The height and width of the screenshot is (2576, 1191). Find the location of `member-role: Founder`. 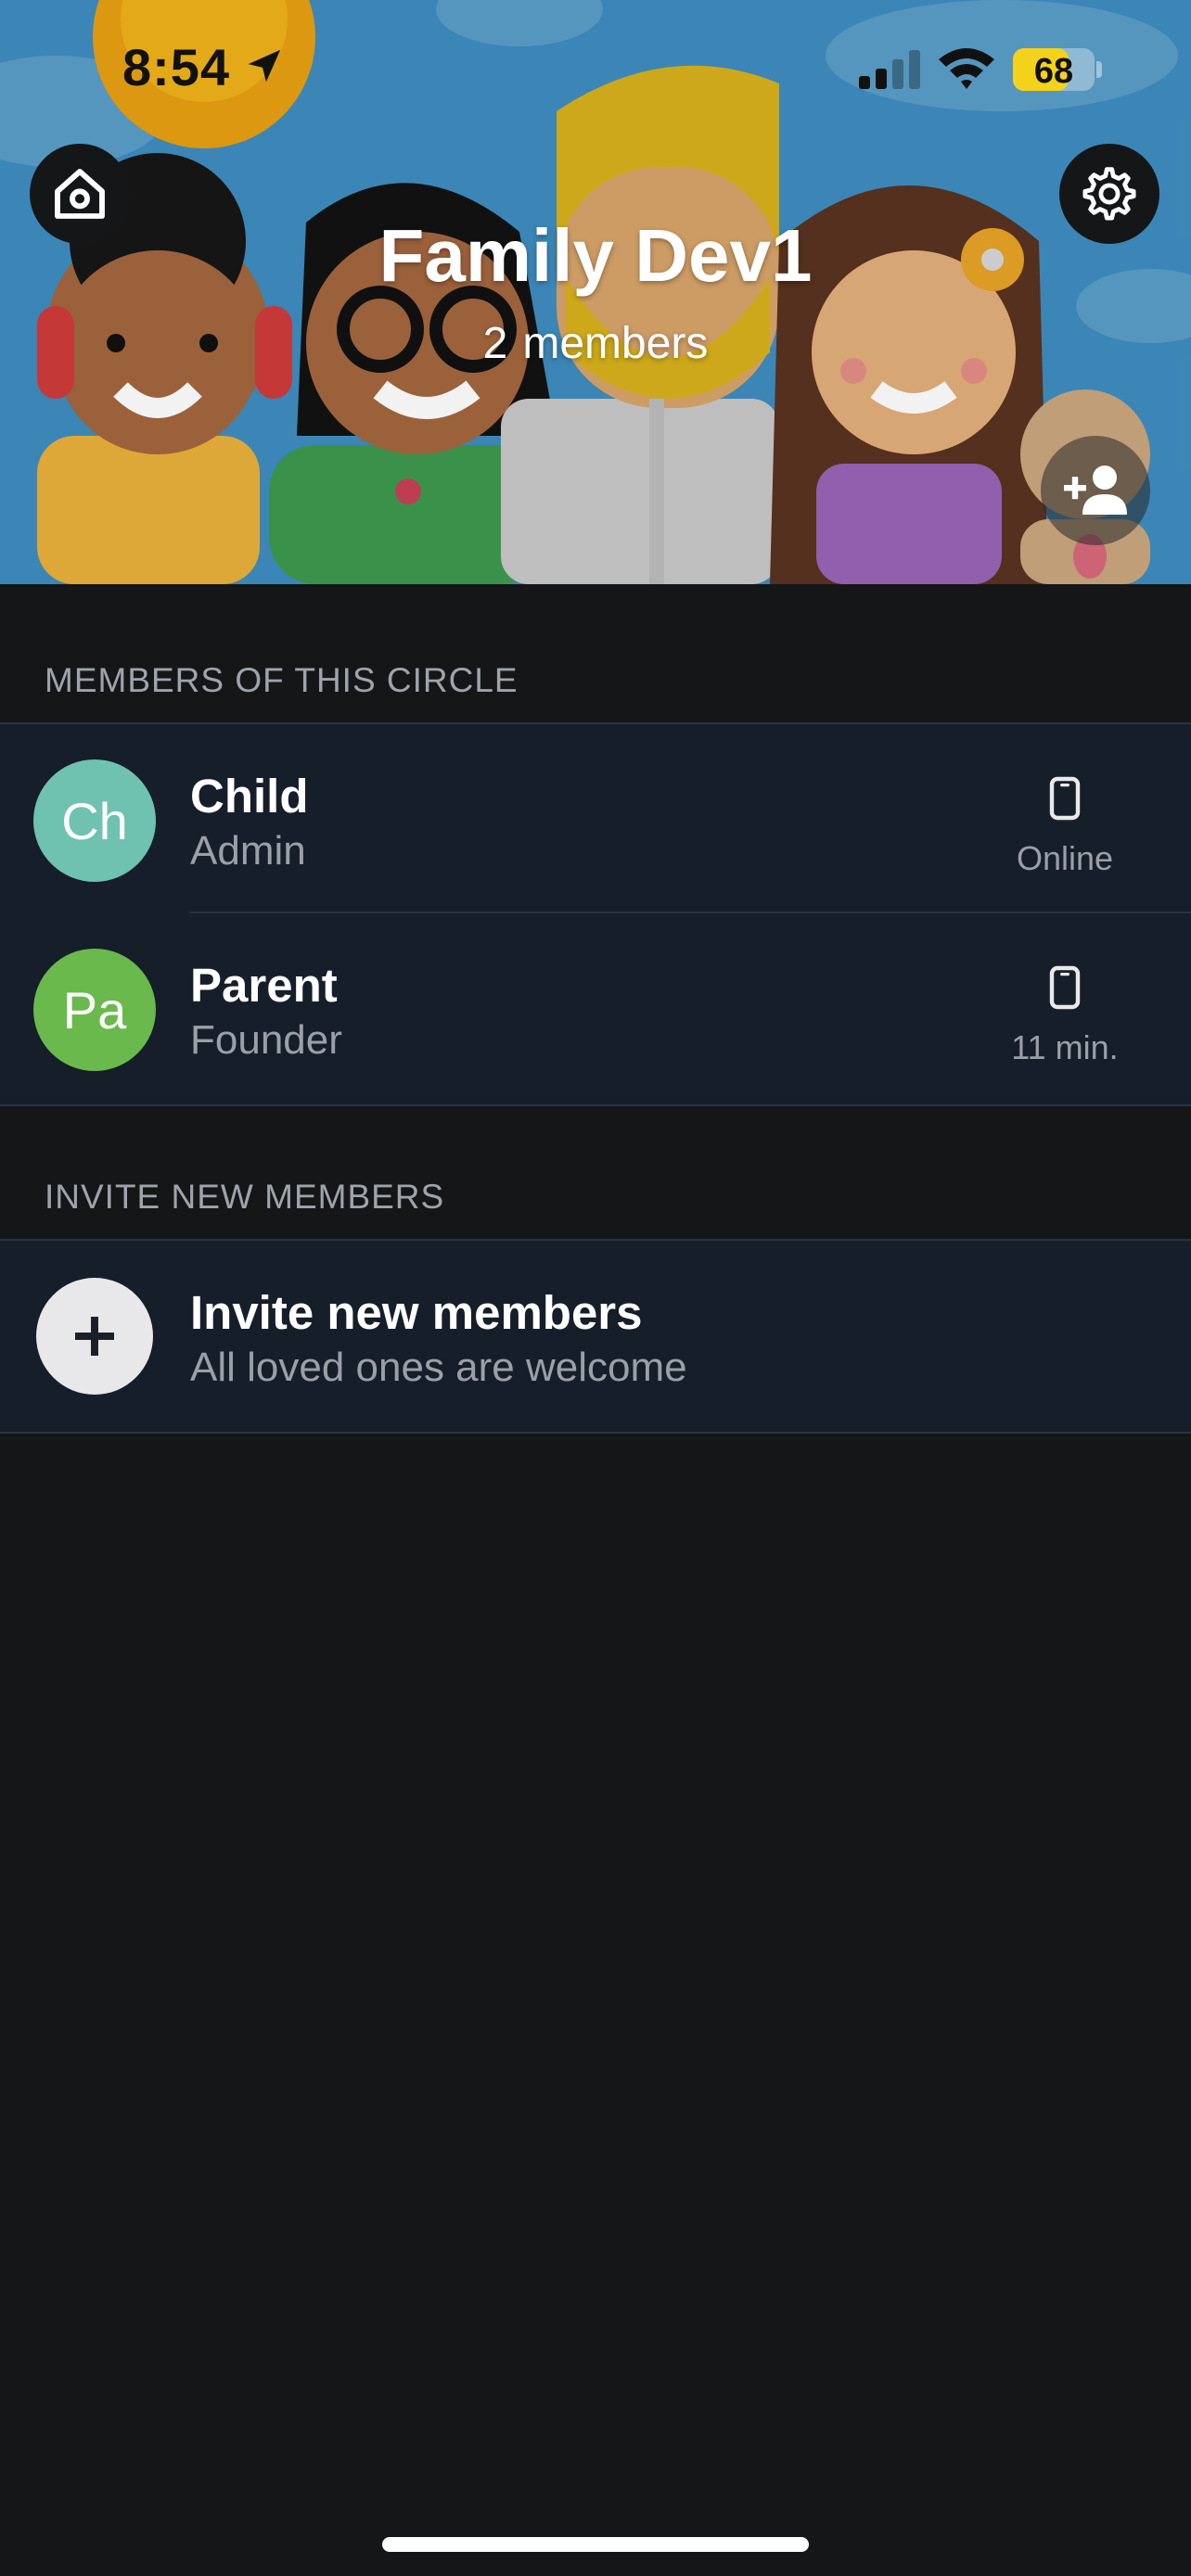

member-role: Founder is located at coordinates (266, 1040).